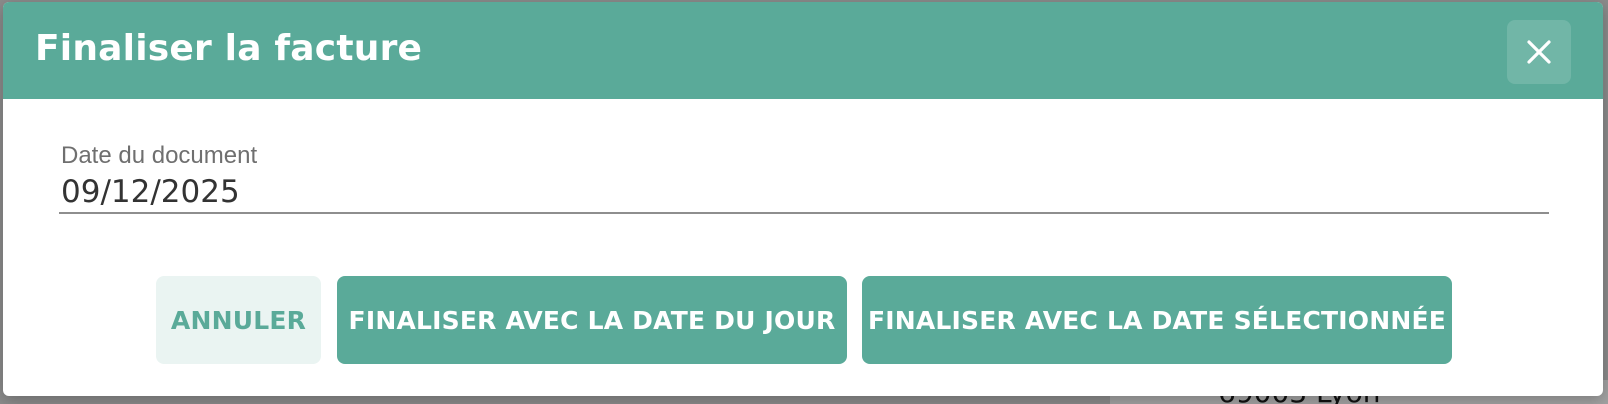 This screenshot has width=1608, height=404. I want to click on close-button, so click(1539, 52).